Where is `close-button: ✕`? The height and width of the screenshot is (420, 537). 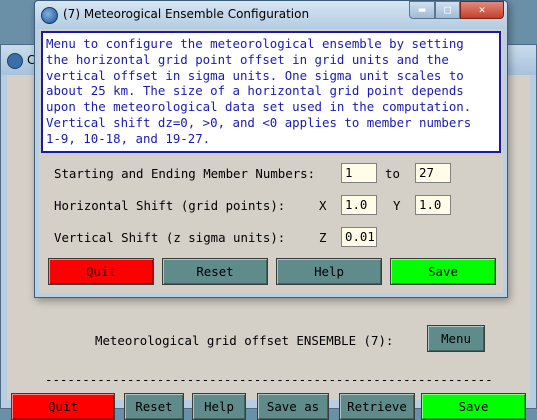
close-button: ✕ is located at coordinates (482, 10).